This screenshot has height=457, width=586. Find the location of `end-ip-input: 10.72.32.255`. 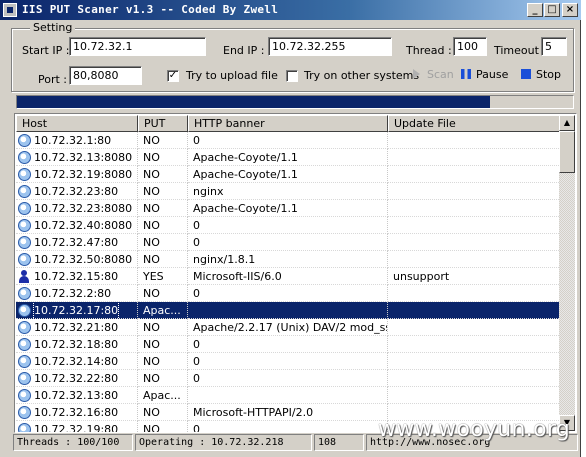

end-ip-input: 10.72.32.255 is located at coordinates (330, 46).